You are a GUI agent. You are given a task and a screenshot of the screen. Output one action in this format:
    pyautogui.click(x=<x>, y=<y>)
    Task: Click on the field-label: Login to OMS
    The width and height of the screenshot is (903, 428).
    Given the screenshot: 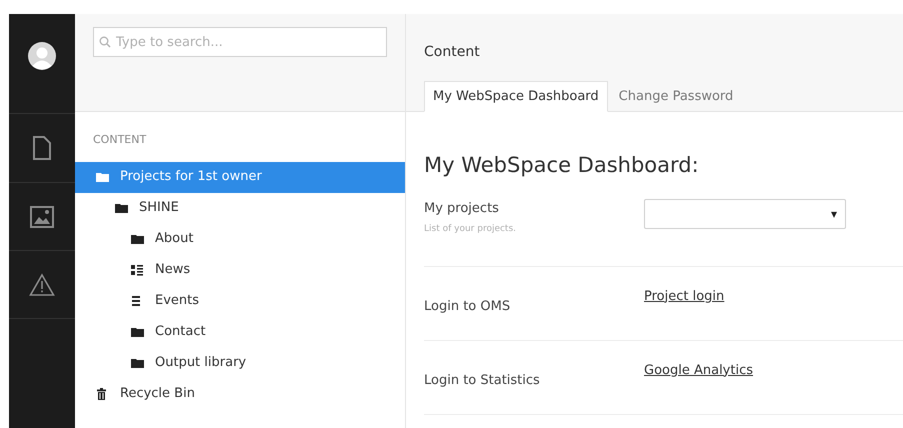 What is the action you would take?
    pyautogui.click(x=467, y=307)
    